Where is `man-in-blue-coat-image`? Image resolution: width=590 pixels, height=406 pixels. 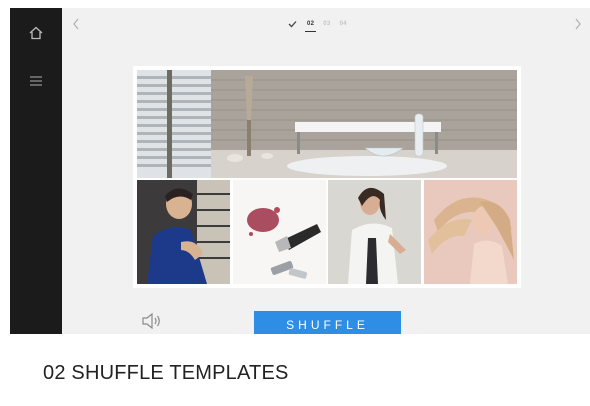 man-in-blue-coat-image is located at coordinates (184, 232).